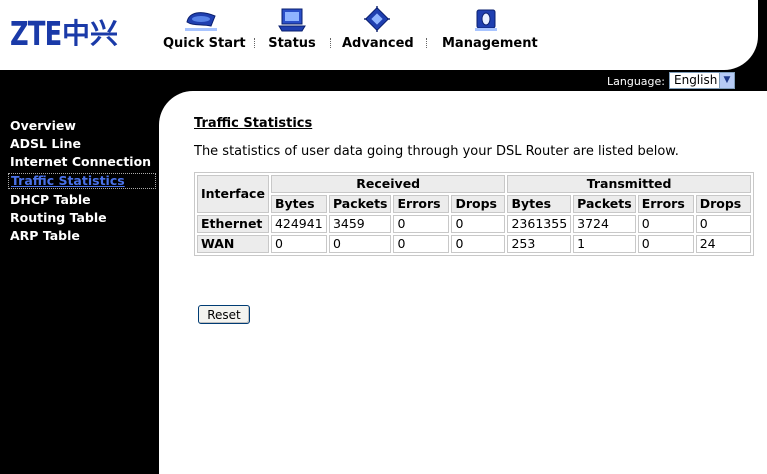 This screenshot has height=474, width=767. I want to click on table-cell: 1, so click(604, 244).